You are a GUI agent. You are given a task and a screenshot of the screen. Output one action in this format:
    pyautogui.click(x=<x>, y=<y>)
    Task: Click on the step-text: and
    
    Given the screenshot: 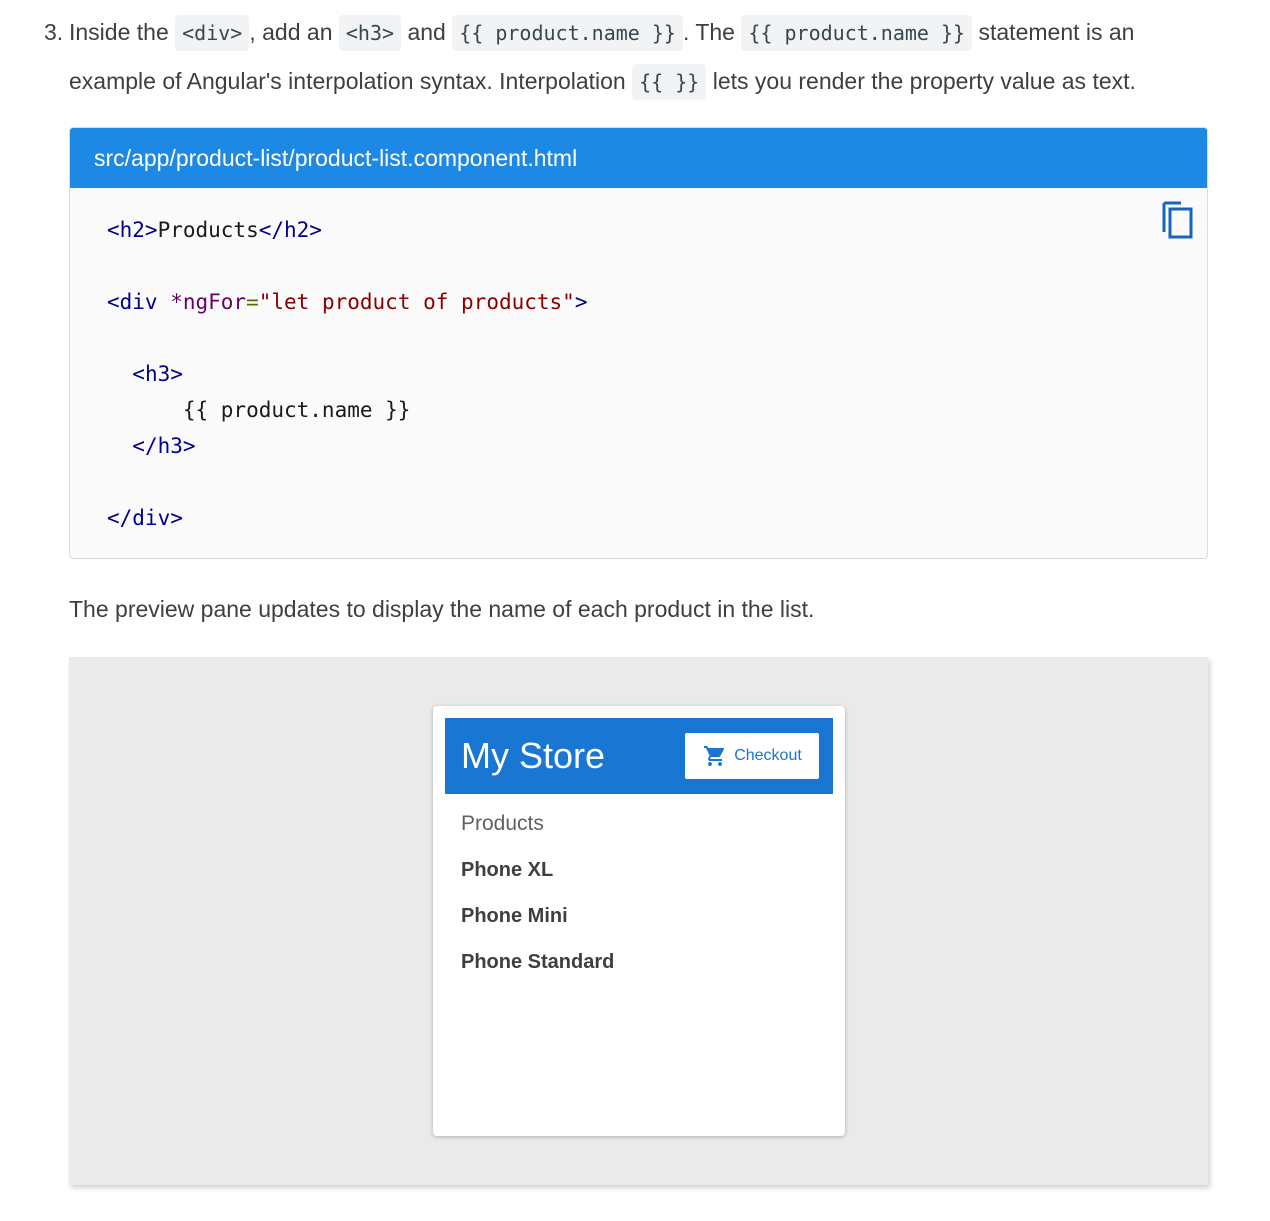 What is the action you would take?
    pyautogui.click(x=426, y=32)
    